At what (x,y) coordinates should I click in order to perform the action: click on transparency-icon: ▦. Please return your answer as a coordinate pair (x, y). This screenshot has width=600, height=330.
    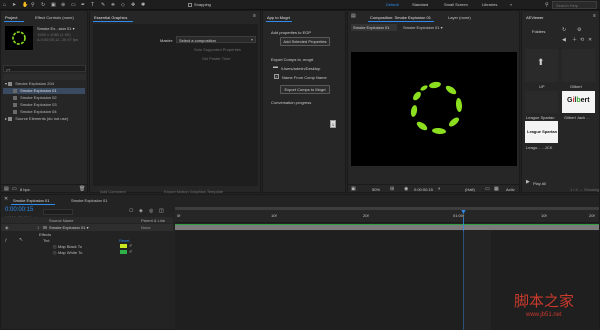
    Looking at the image, I should click on (496, 189).